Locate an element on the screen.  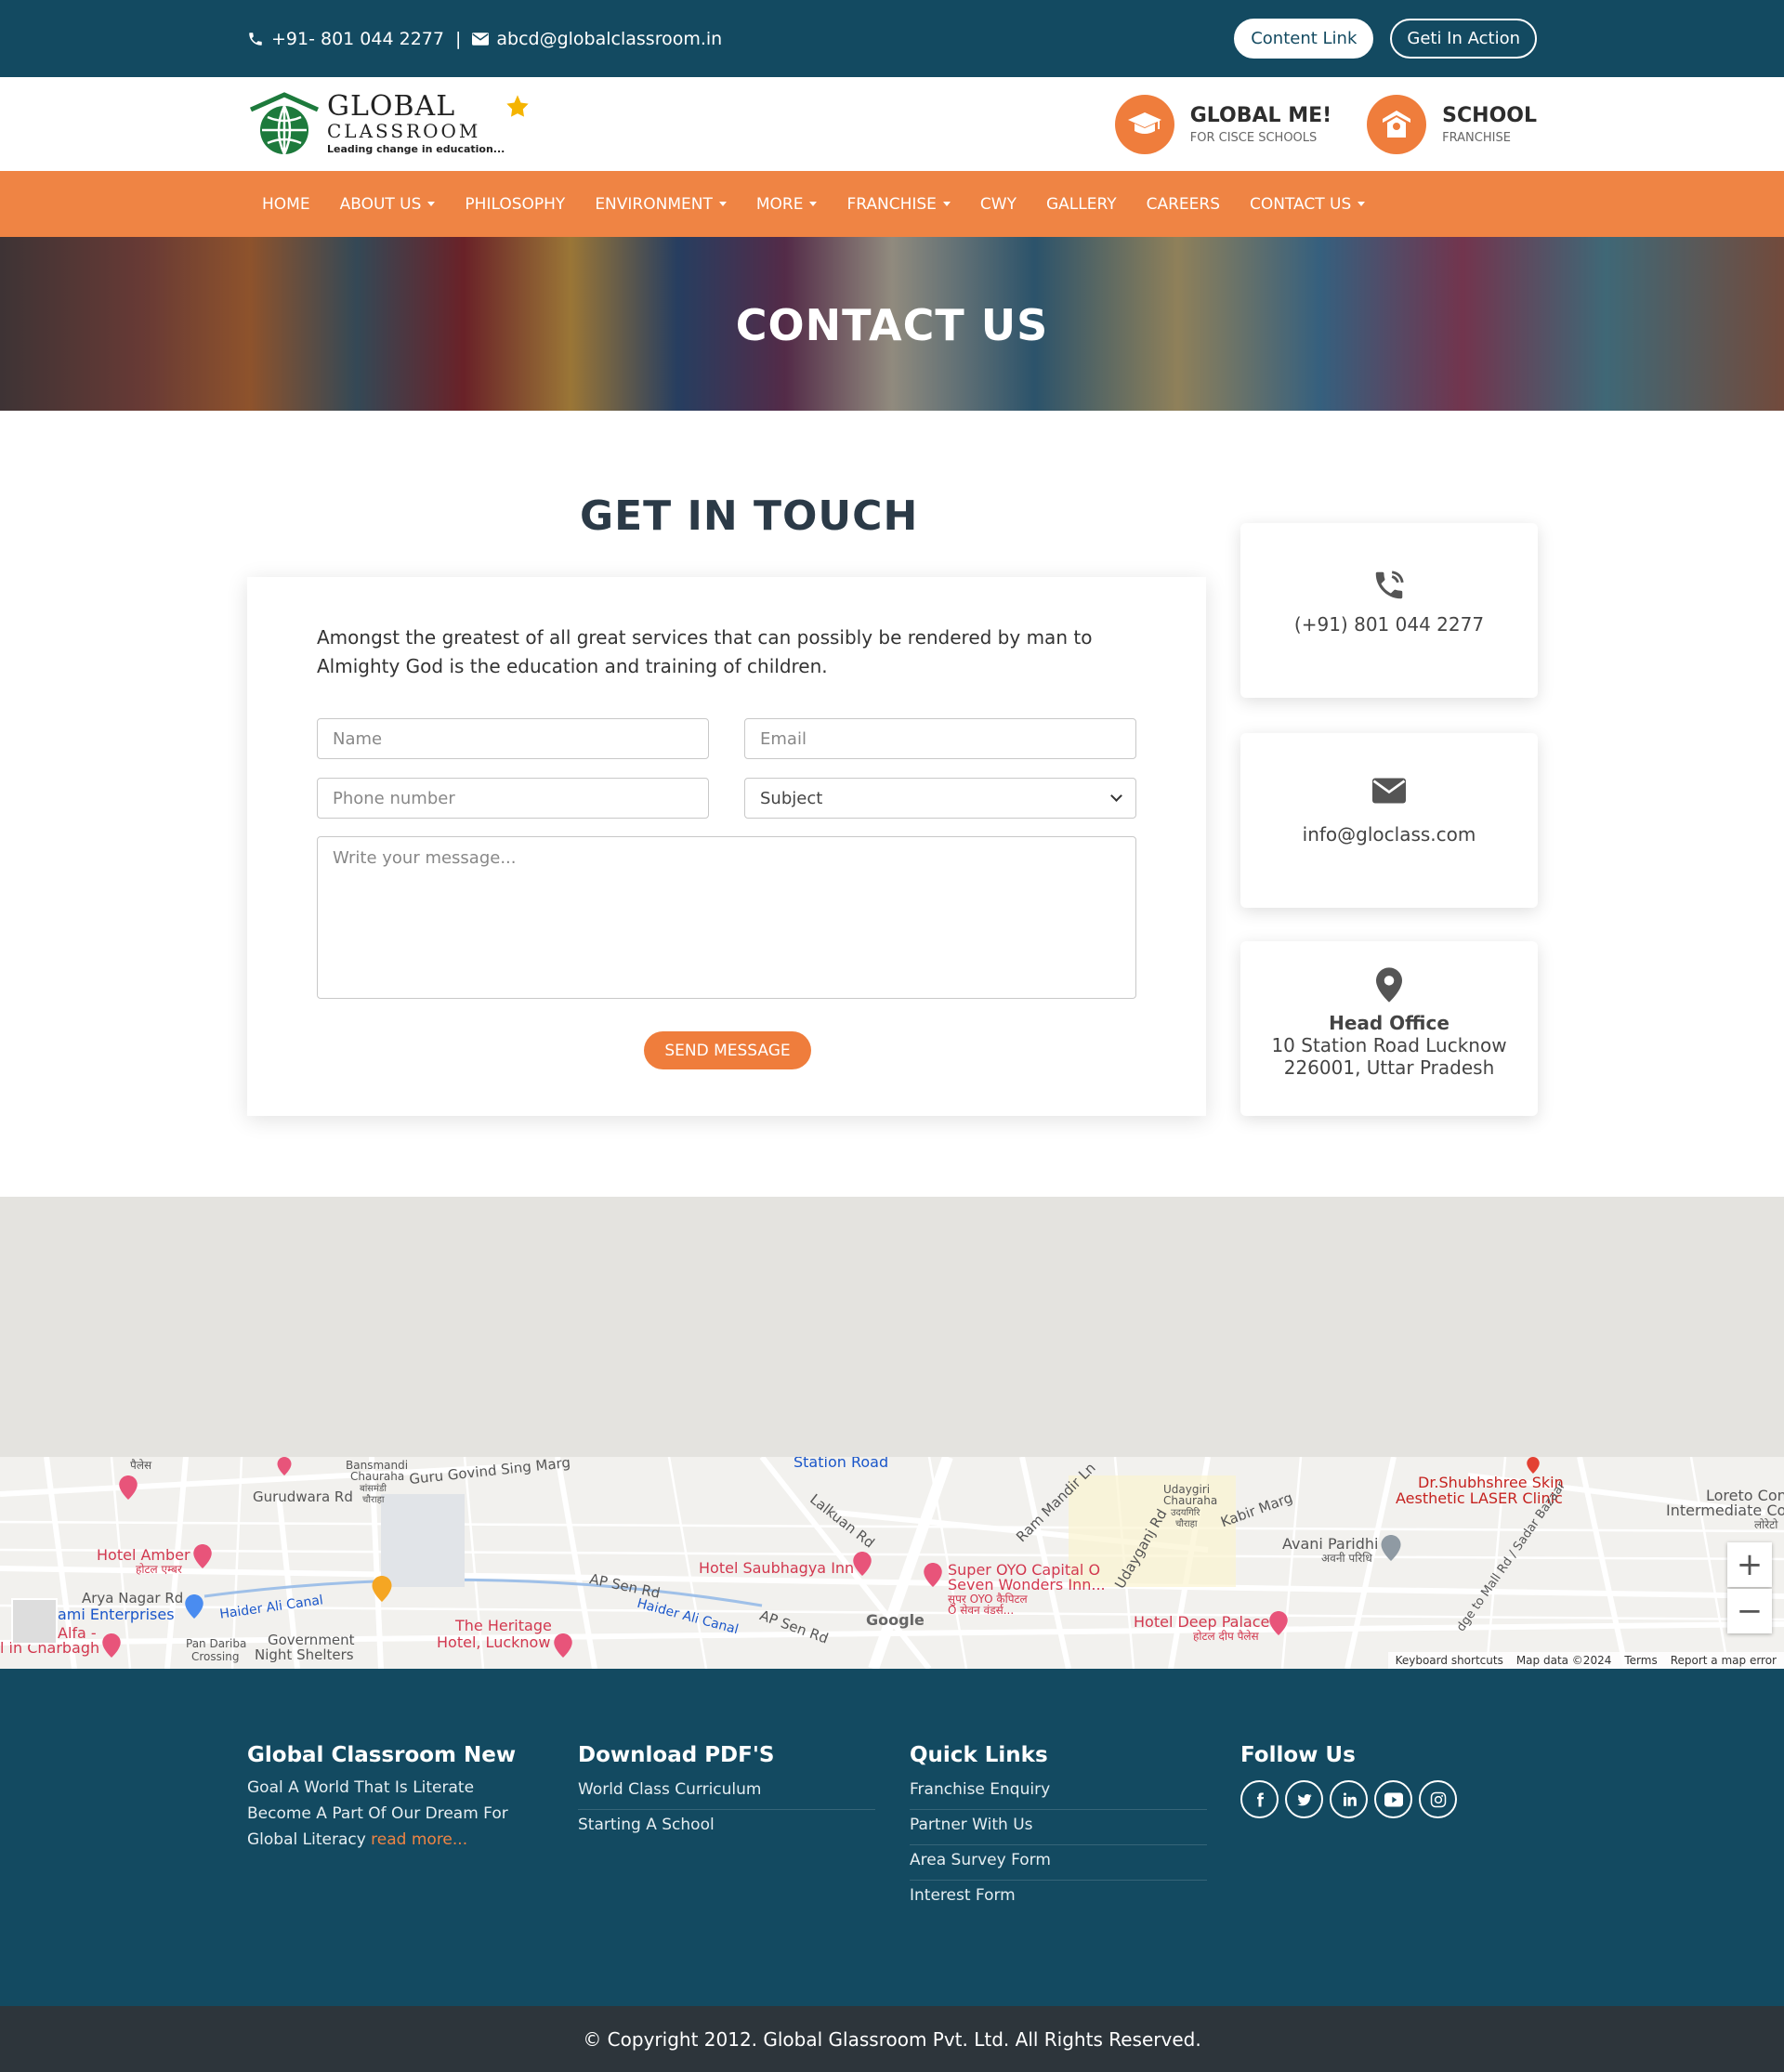
twitter-icon is located at coordinates (1304, 1799).